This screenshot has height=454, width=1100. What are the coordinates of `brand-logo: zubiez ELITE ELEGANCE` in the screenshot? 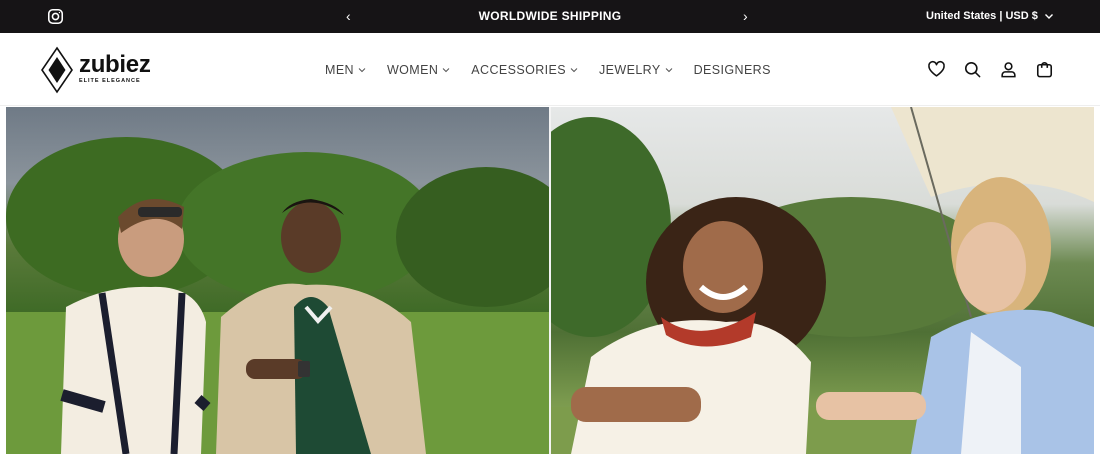 It's located at (95, 70).